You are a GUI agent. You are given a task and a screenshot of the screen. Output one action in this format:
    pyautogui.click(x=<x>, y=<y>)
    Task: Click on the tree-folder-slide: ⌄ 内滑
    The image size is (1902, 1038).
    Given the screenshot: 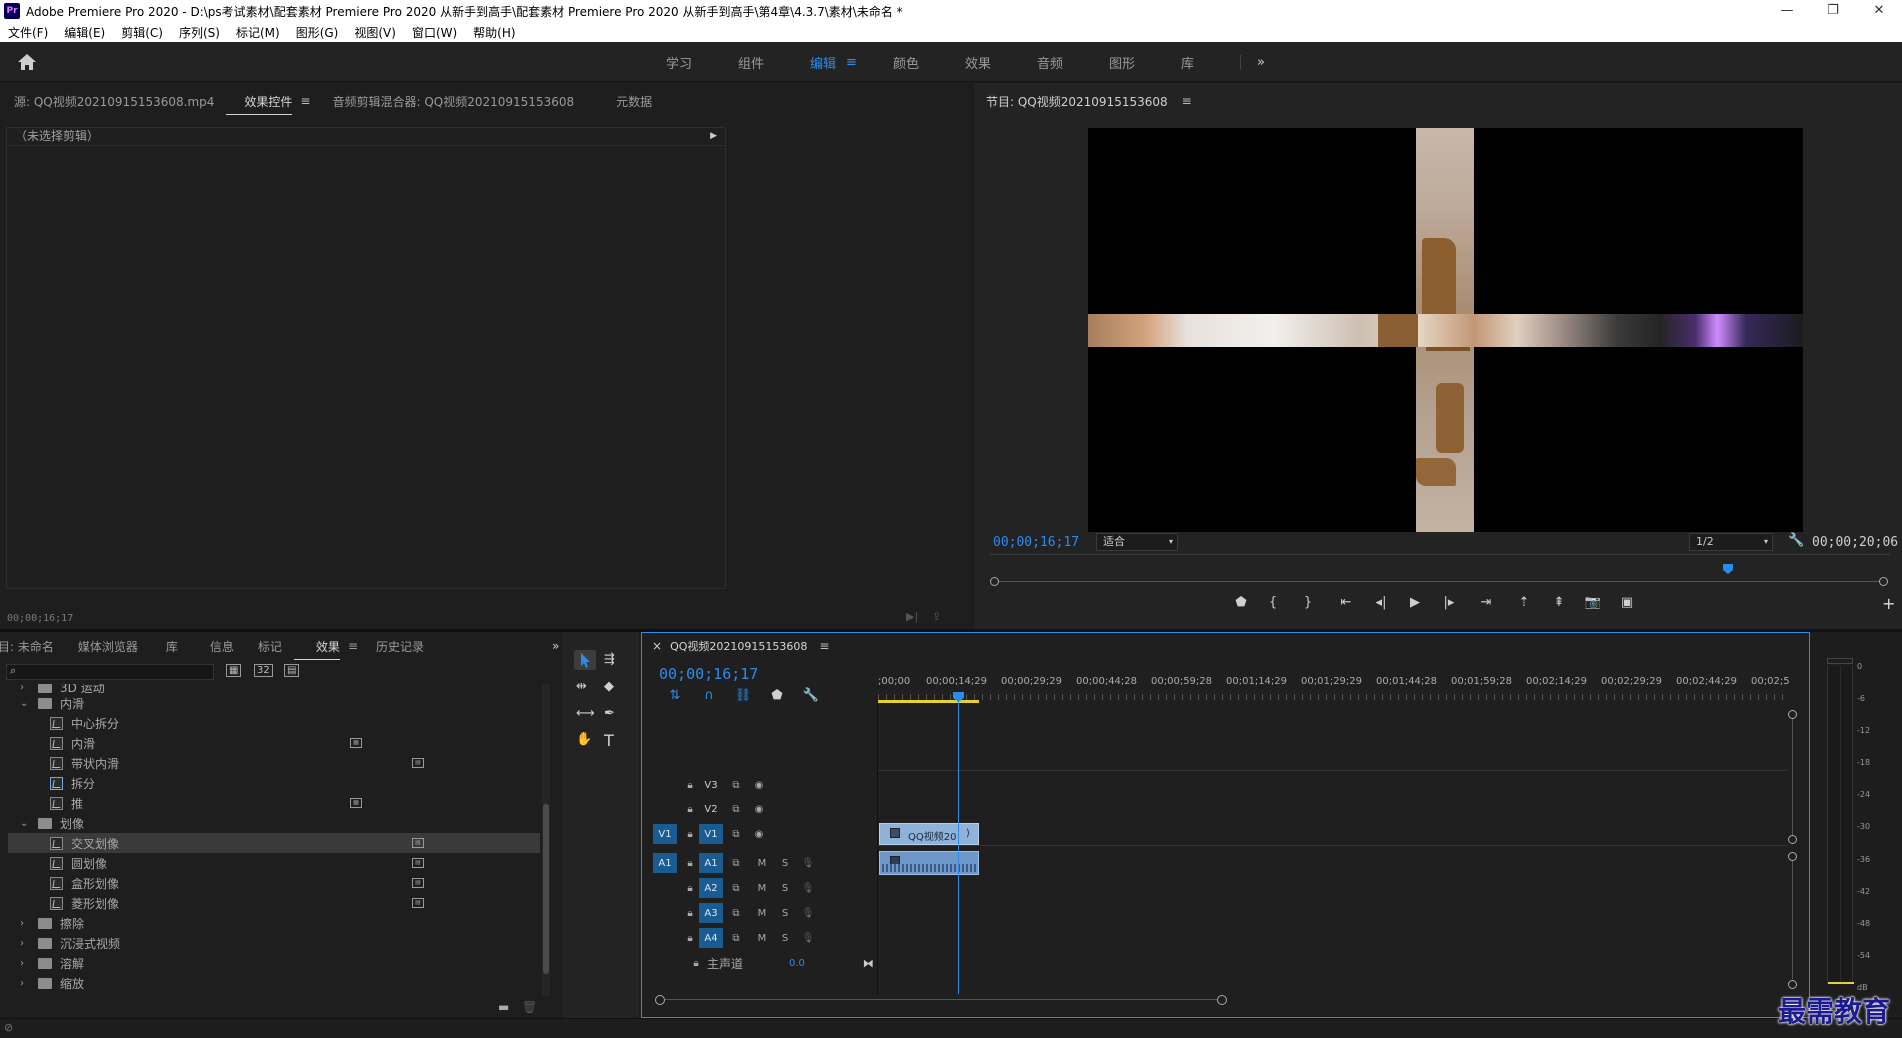 What is the action you would take?
    pyautogui.click(x=273, y=703)
    